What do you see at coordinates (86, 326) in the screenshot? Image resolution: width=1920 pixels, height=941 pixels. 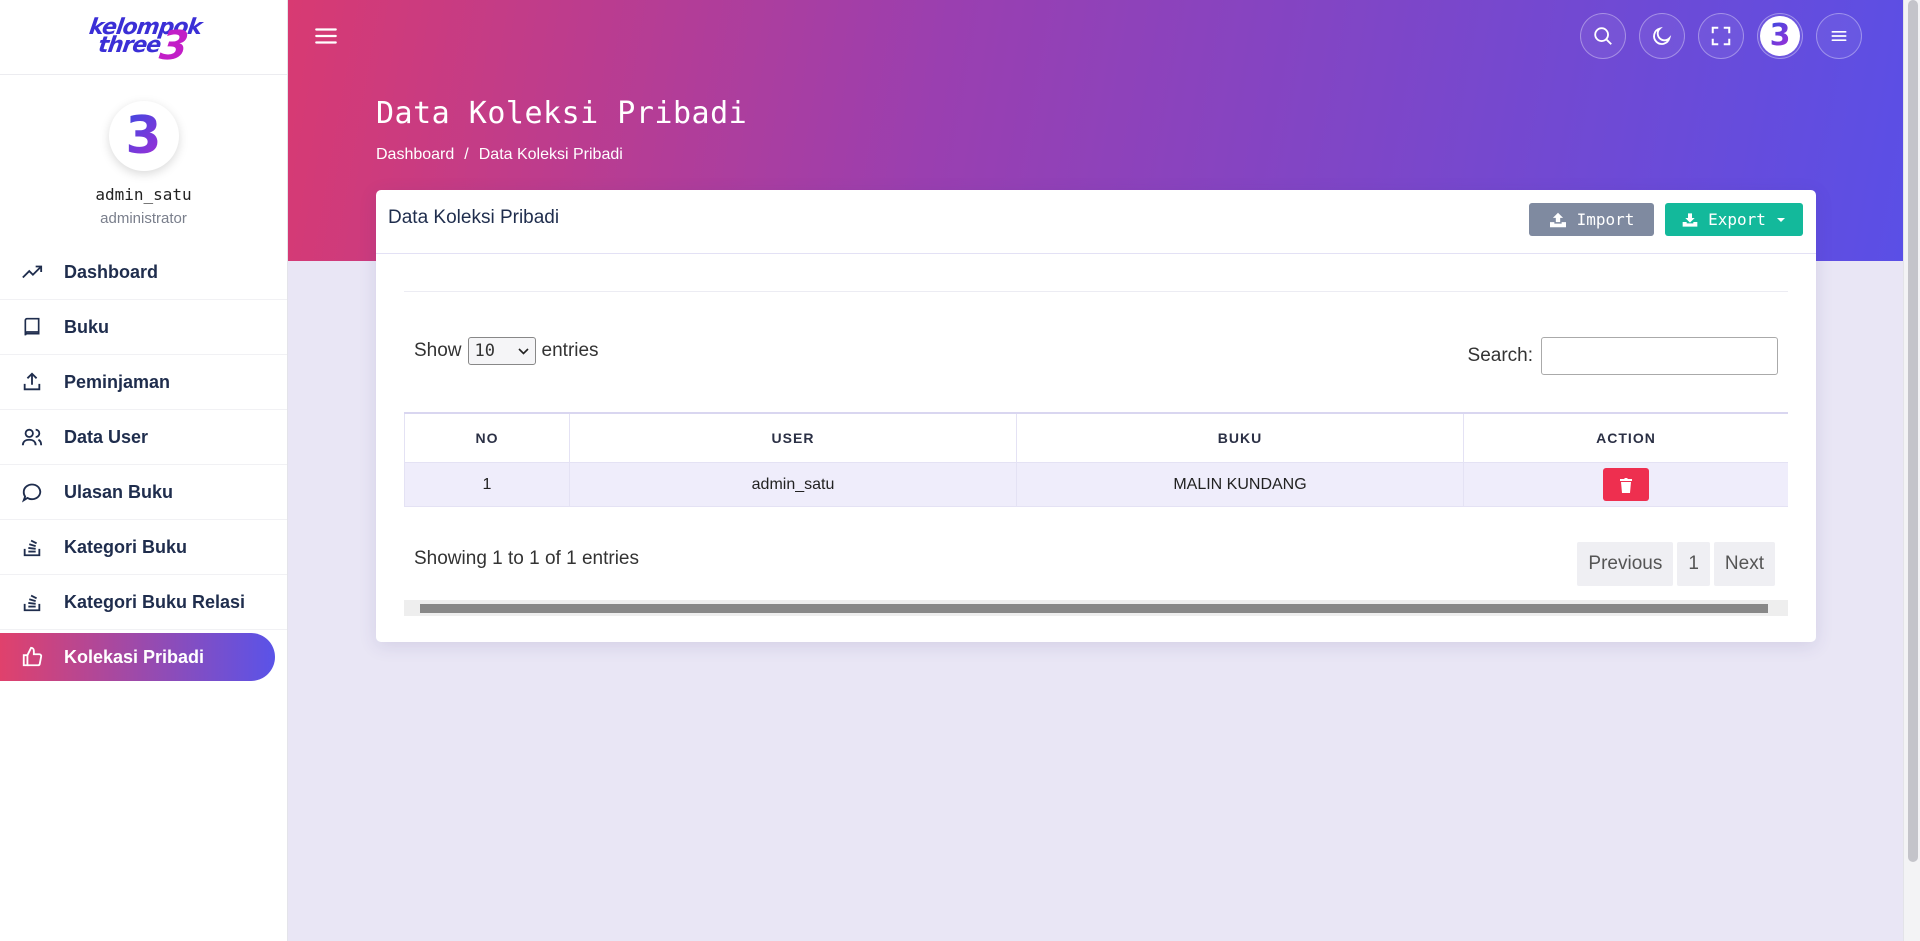 I see `sidebar-item-label: Buku` at bounding box center [86, 326].